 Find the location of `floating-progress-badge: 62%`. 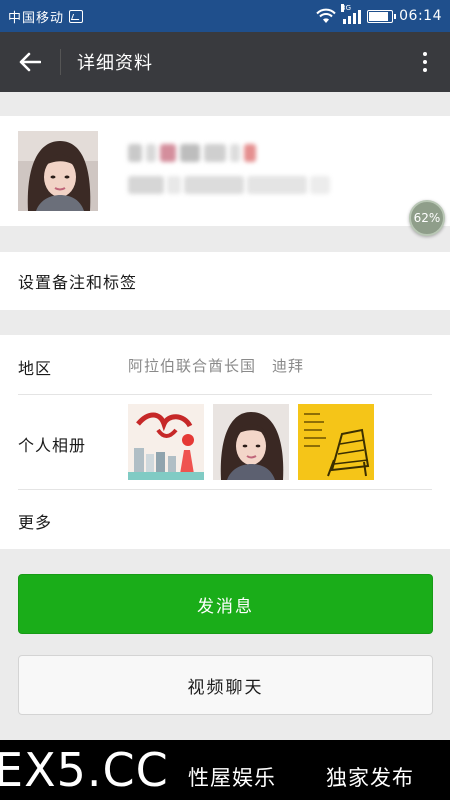

floating-progress-badge: 62% is located at coordinates (427, 218).